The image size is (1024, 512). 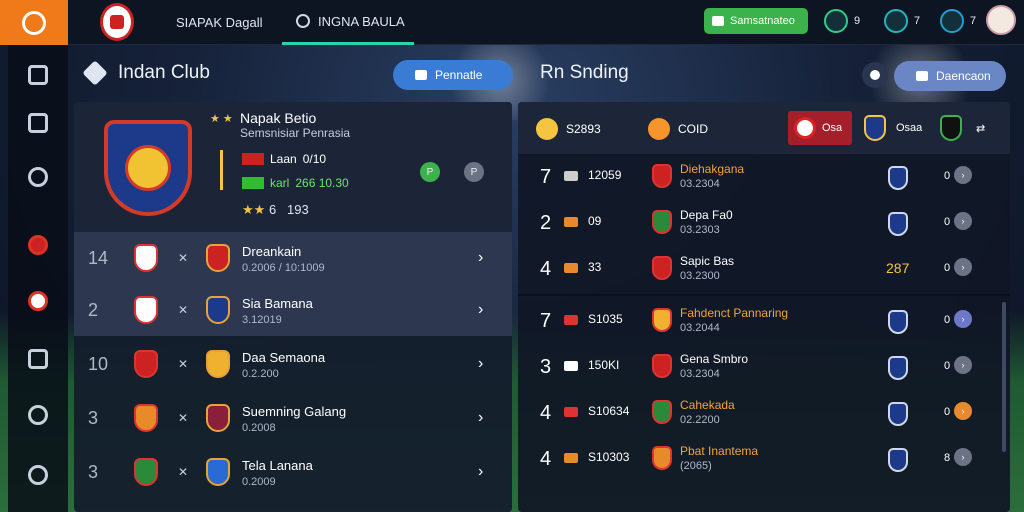 What do you see at coordinates (764, 295) in the screenshot?
I see `section-divider` at bounding box center [764, 295].